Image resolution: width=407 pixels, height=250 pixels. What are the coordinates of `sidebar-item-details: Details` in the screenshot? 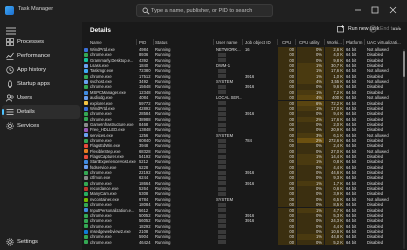 It's located at (41, 112).